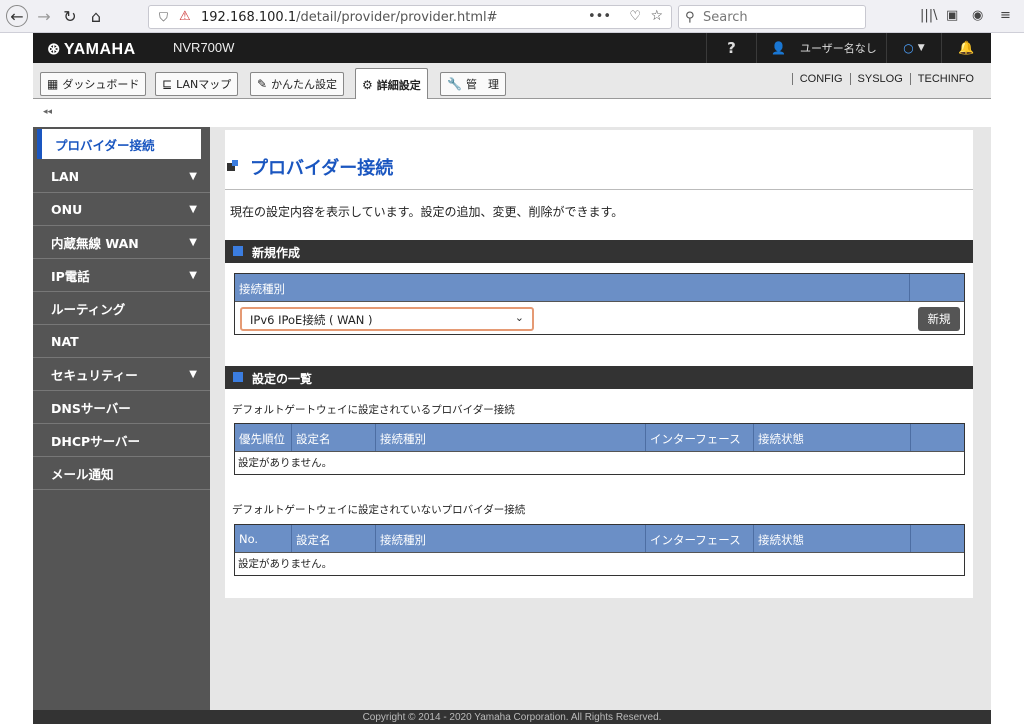  What do you see at coordinates (387, 319) in the screenshot?
I see `connection-type-select: IPv6 IPoE接続 ( WAN ) ⌄` at bounding box center [387, 319].